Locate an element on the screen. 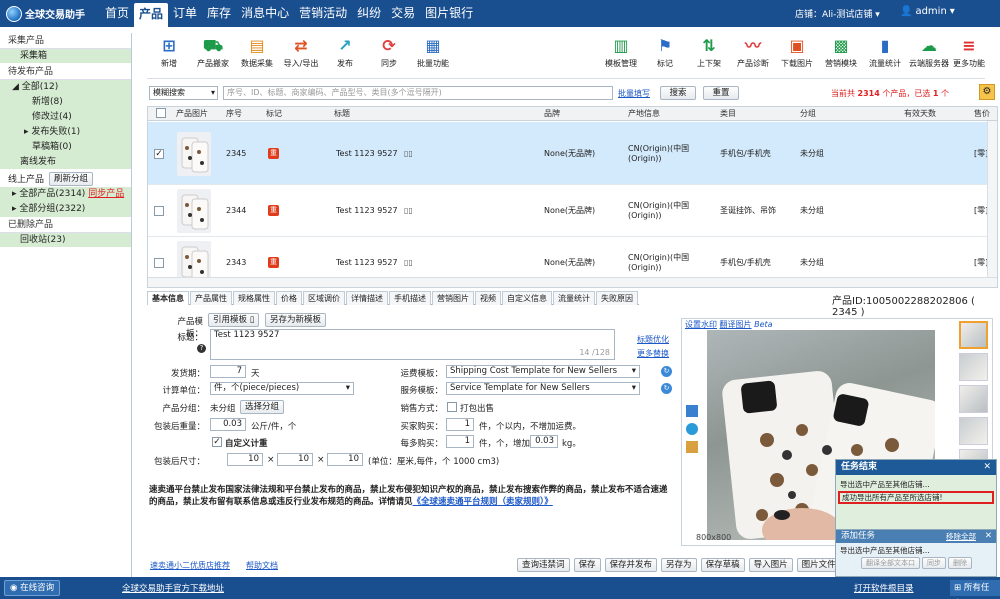 The image size is (1000, 599). toolbar-button-9: ⇅ 上下架 is located at coordinates (709, 53).